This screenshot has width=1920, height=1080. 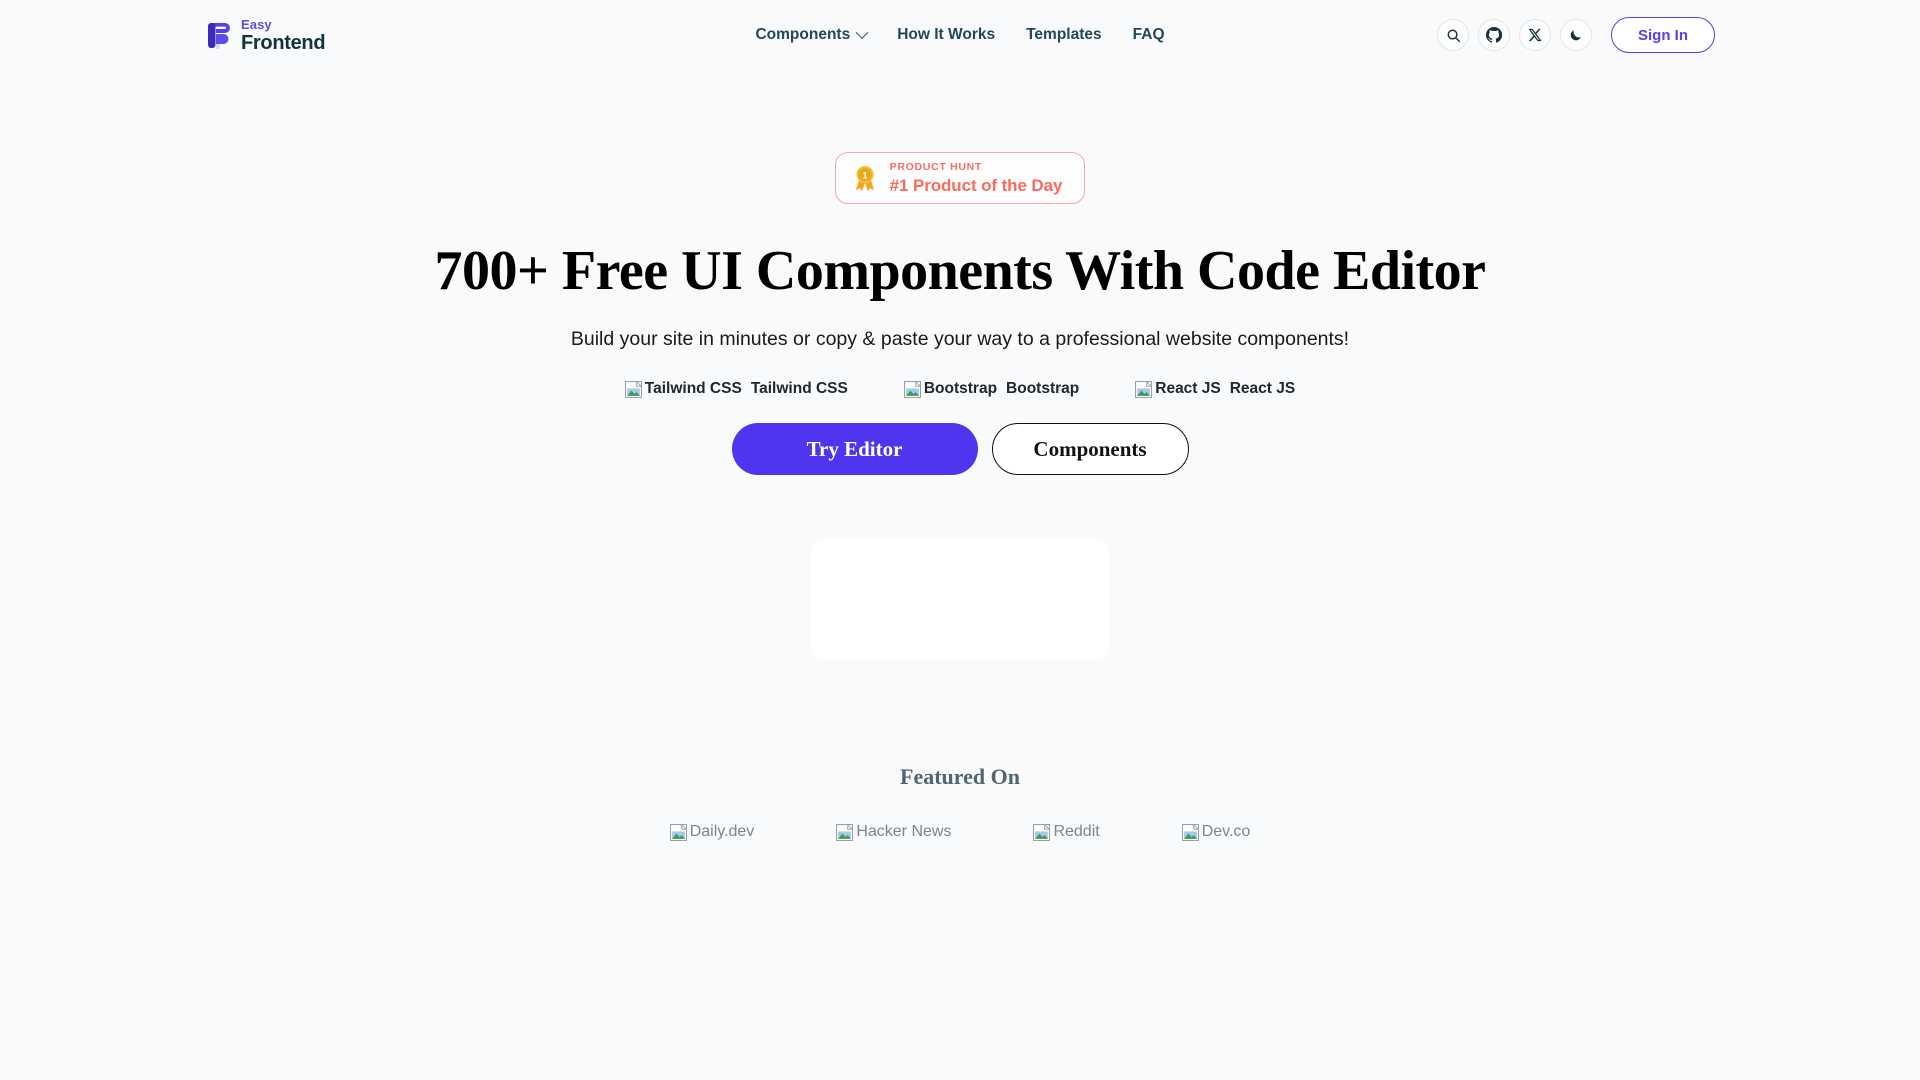 What do you see at coordinates (1076, 832) in the screenshot?
I see `featured-alt-reddit: Reddit` at bounding box center [1076, 832].